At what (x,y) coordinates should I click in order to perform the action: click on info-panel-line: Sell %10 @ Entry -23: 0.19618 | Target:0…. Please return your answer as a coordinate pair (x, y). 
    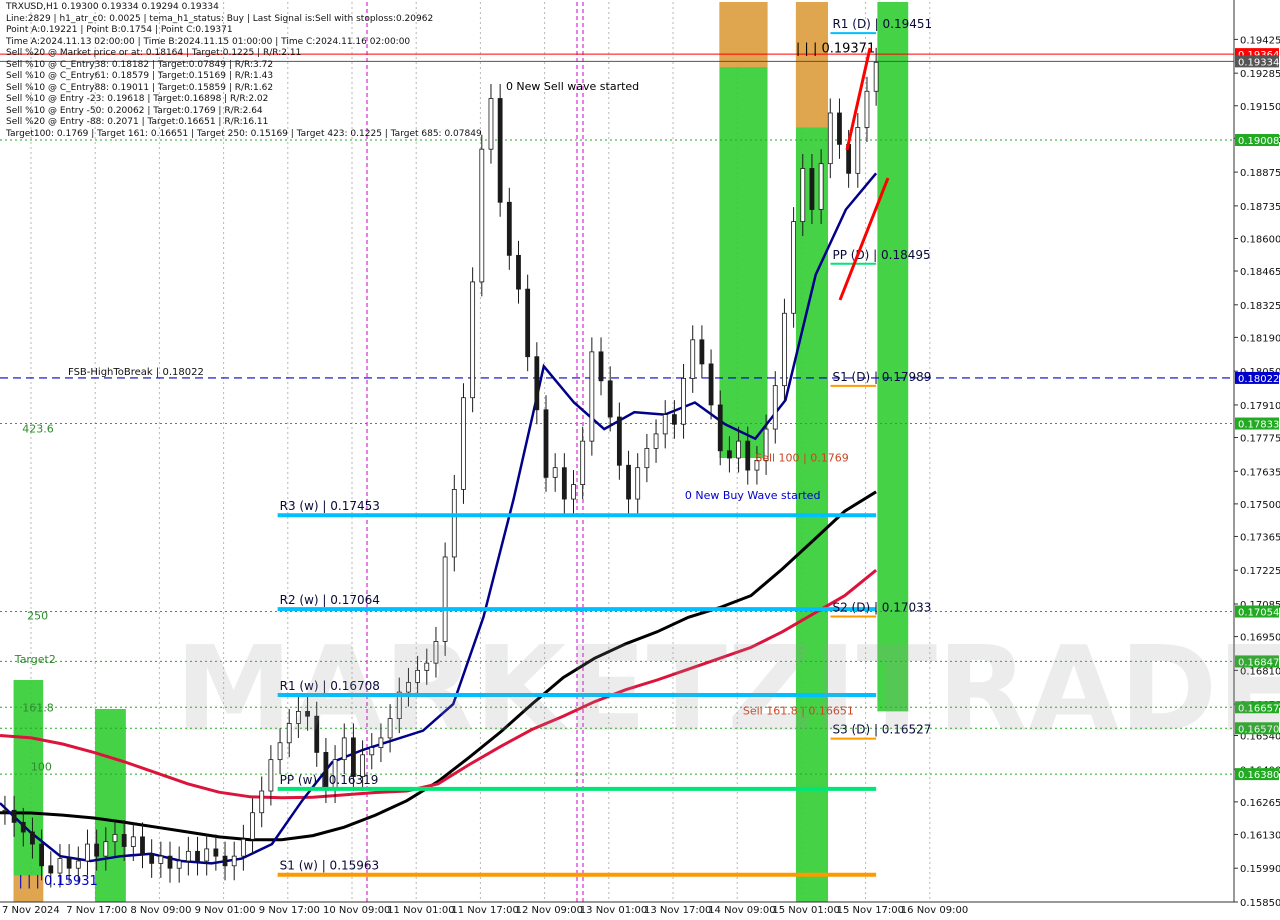
    Looking at the image, I should click on (137, 99).